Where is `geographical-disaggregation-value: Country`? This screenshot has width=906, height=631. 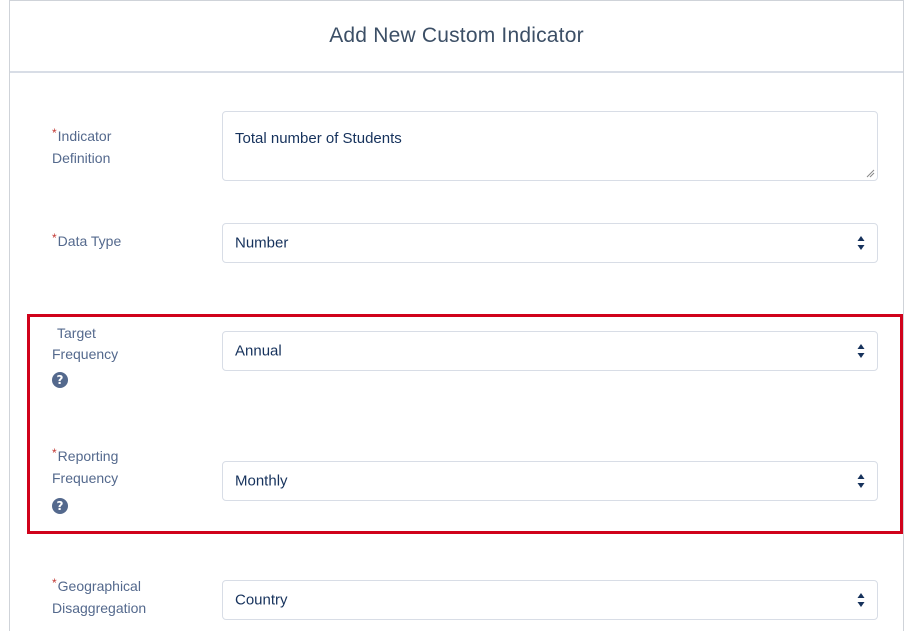 geographical-disaggregation-value: Country is located at coordinates (261, 600).